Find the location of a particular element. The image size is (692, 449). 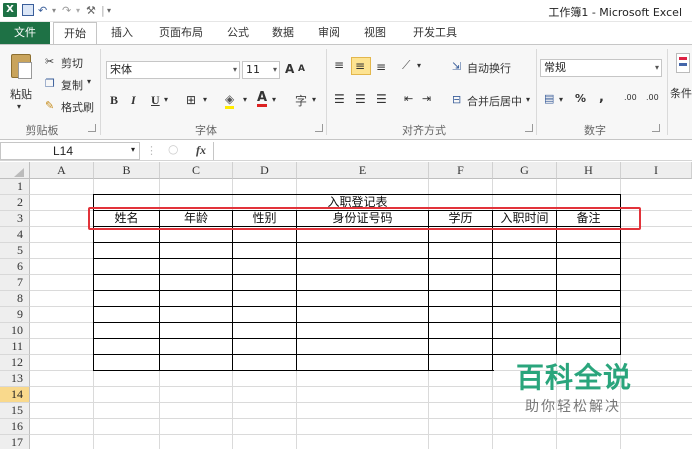

row-header: 16 is located at coordinates (15, 427).